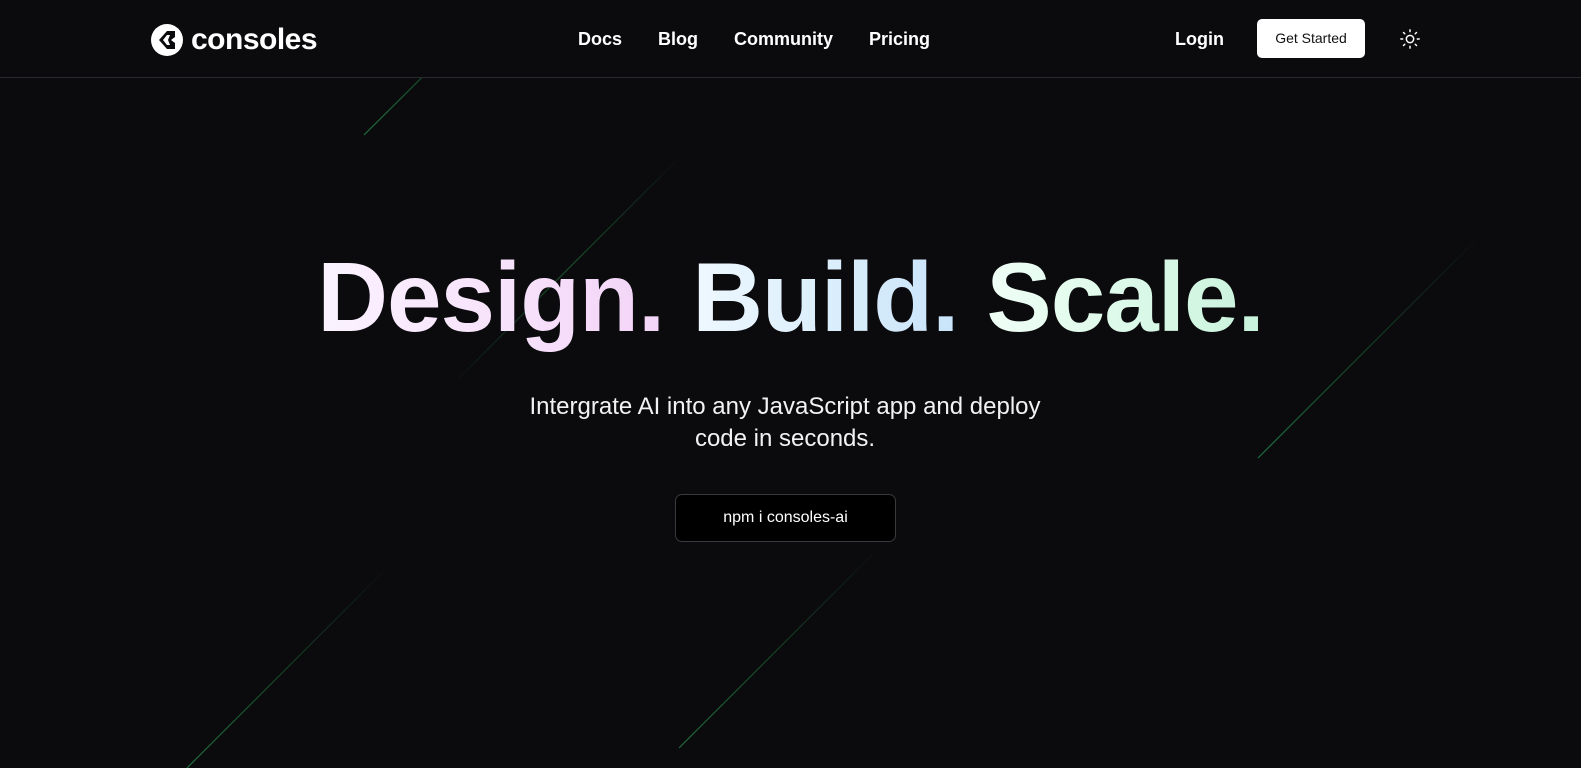  I want to click on nav-link-blog: Blog, so click(678, 39).